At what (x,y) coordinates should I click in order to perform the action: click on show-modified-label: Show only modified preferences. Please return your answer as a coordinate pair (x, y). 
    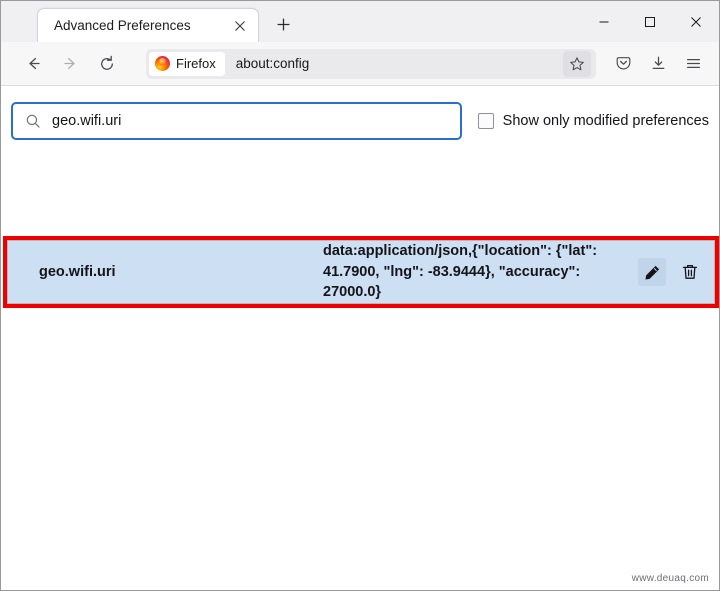
    Looking at the image, I should click on (605, 121).